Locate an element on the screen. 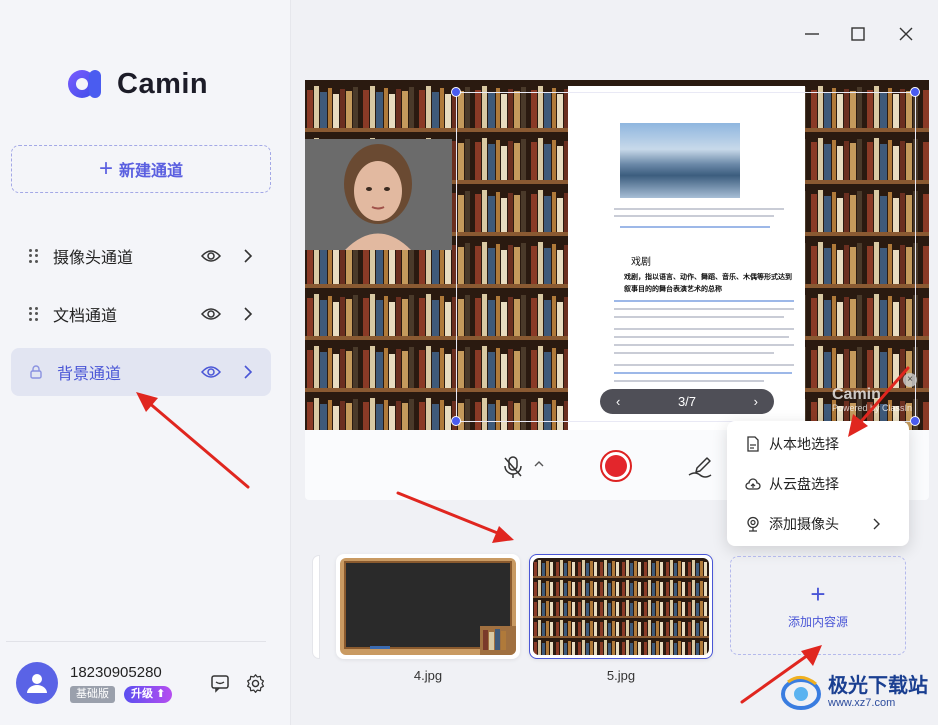 This screenshot has height=725, width=938. scroll-edge is located at coordinates (316, 607).